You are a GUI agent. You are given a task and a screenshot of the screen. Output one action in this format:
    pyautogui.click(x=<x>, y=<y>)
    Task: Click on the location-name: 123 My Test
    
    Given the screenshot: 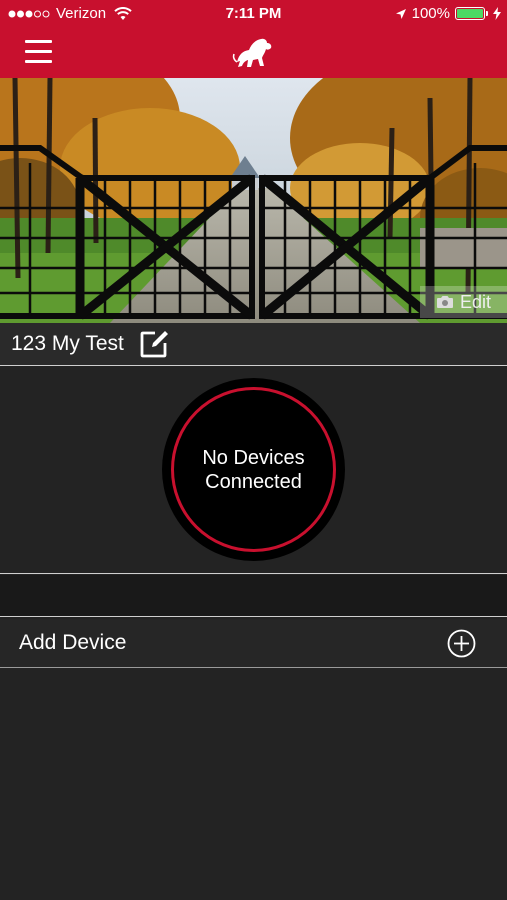 What is the action you would take?
    pyautogui.click(x=67, y=343)
    